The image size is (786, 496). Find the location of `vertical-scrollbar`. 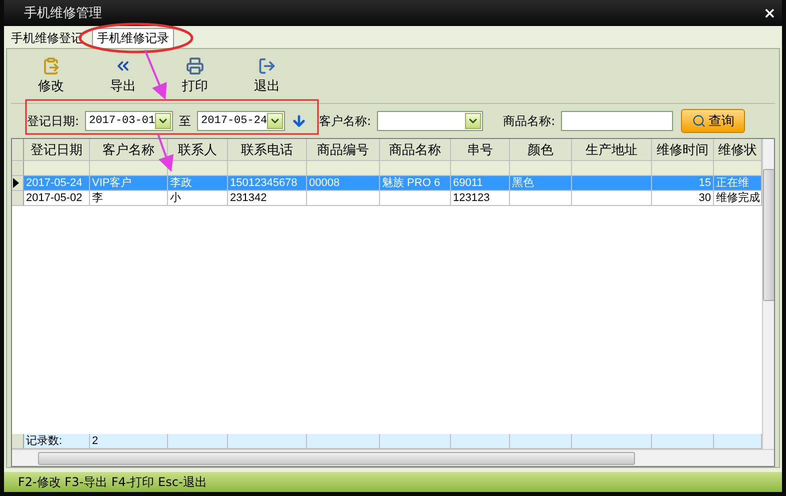

vertical-scrollbar is located at coordinates (768, 294).